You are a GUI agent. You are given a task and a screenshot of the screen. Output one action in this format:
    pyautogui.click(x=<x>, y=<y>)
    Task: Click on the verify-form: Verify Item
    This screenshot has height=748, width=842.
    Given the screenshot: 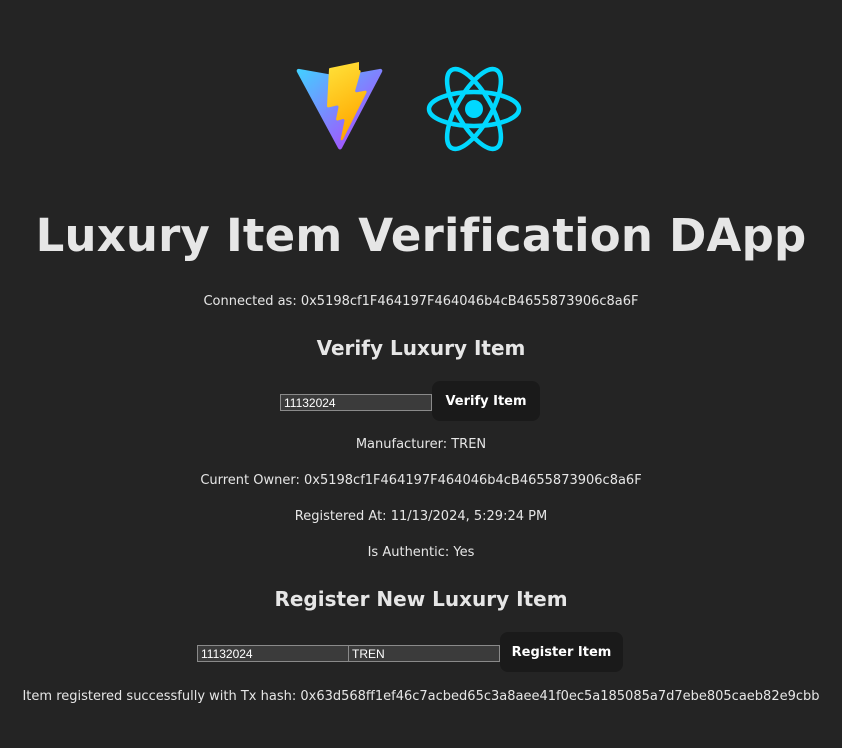 What is the action you would take?
    pyautogui.click(x=421, y=401)
    